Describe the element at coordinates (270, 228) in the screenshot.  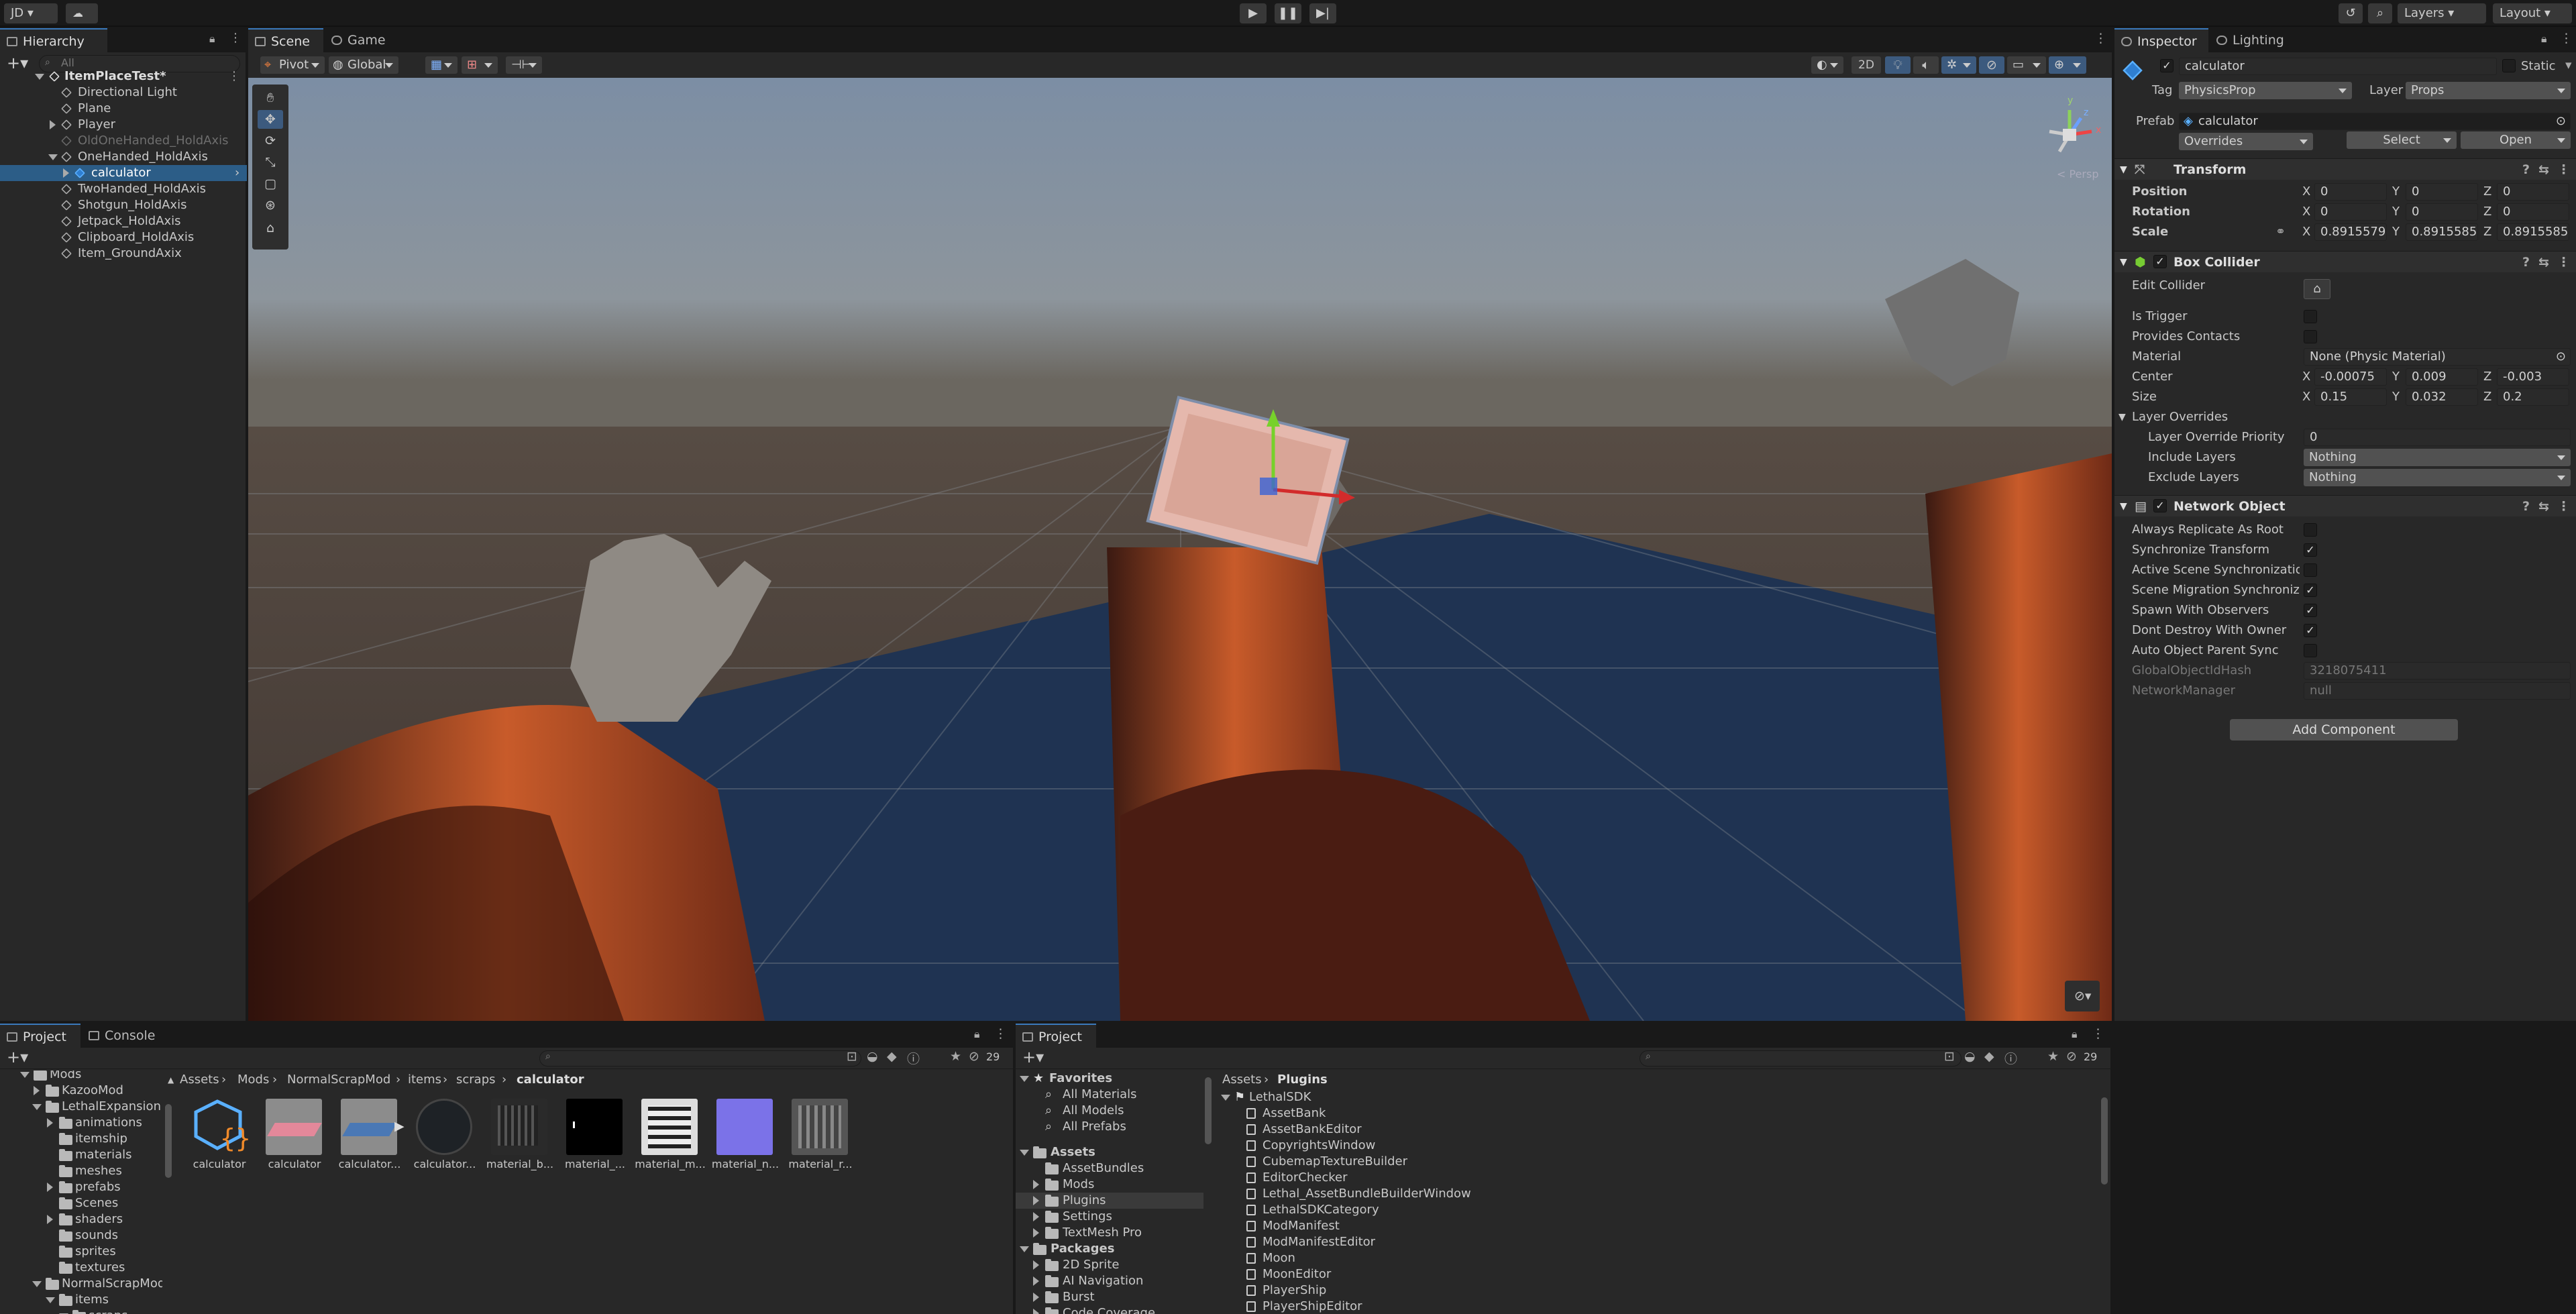
I see `custom-tool: ⌂` at that location.